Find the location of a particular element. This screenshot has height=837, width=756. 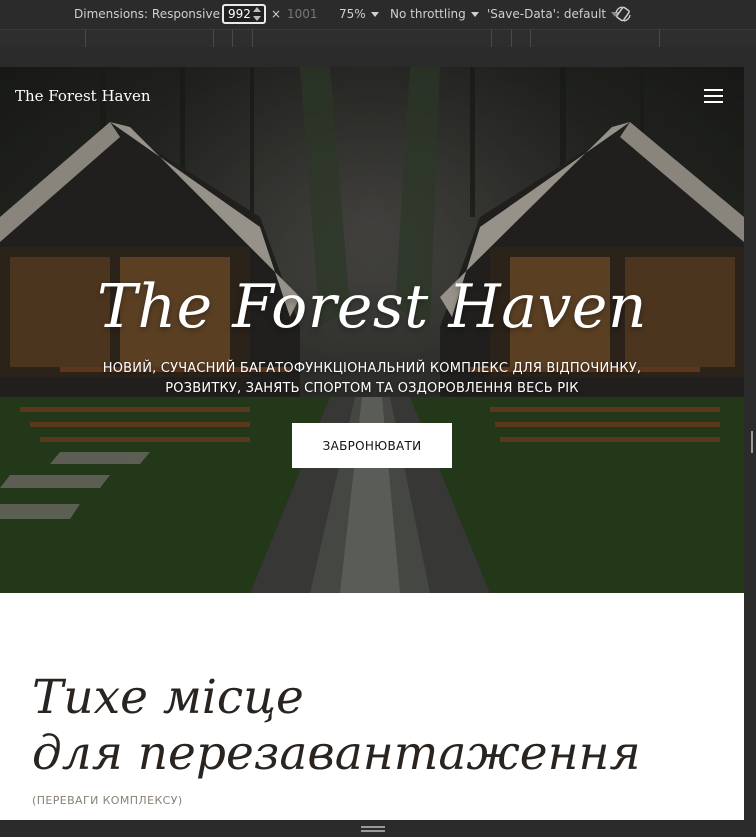

height-input: 1001 is located at coordinates (302, 14).